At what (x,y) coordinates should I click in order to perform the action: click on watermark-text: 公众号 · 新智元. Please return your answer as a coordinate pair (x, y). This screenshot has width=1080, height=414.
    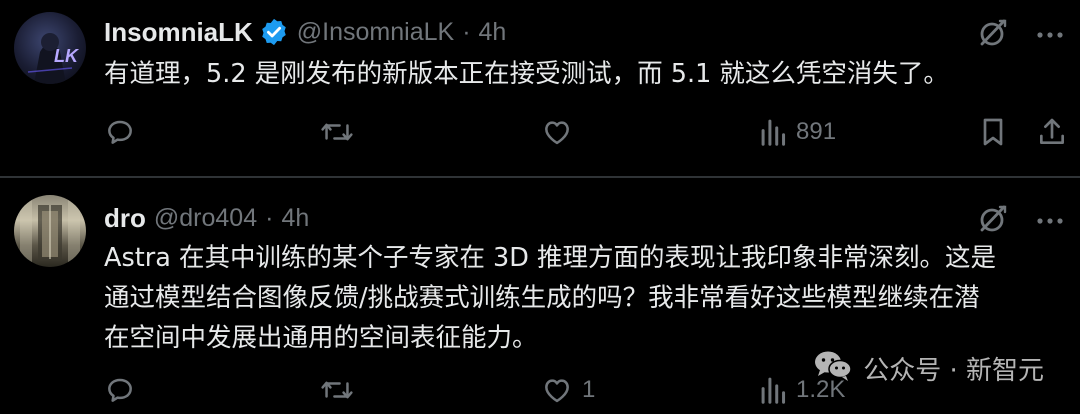
    Looking at the image, I should click on (953, 371).